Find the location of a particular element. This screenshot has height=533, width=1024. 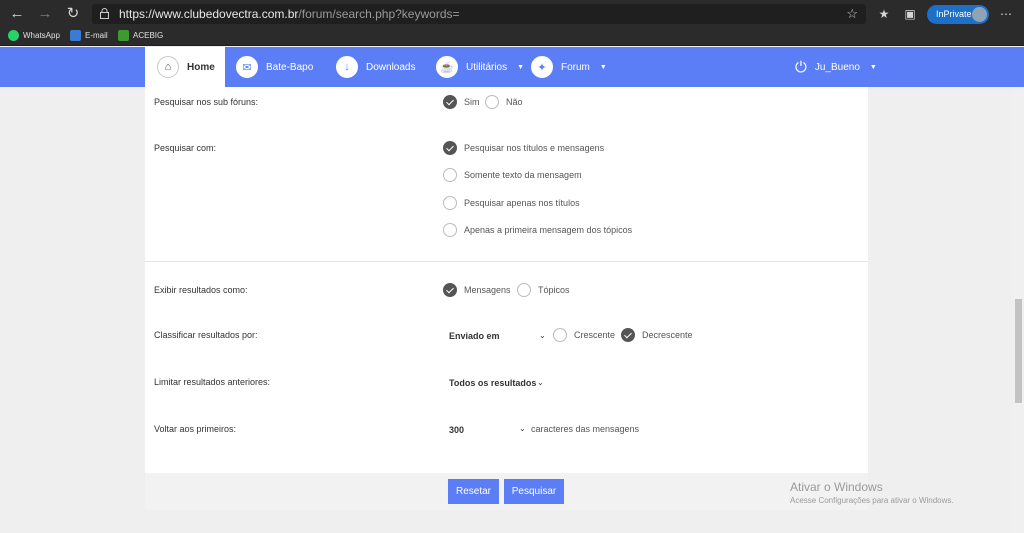

more-options-icon: ⋯ is located at coordinates (1006, 14).